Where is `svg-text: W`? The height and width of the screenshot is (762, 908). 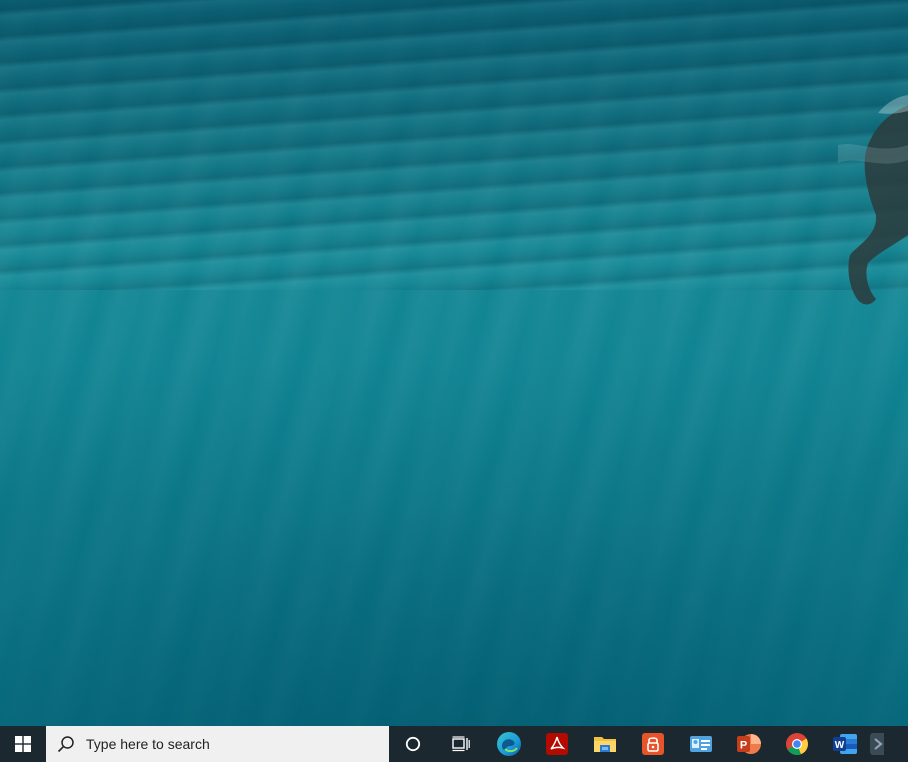 svg-text: W is located at coordinates (840, 745).